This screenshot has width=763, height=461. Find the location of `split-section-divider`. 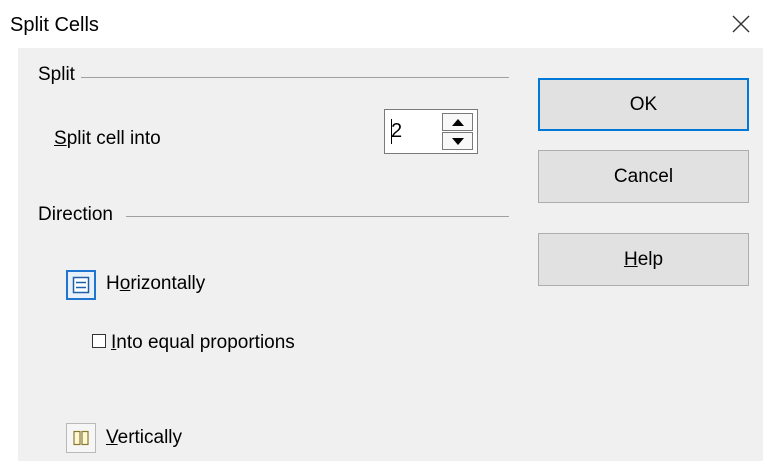

split-section-divider is located at coordinates (293, 77).